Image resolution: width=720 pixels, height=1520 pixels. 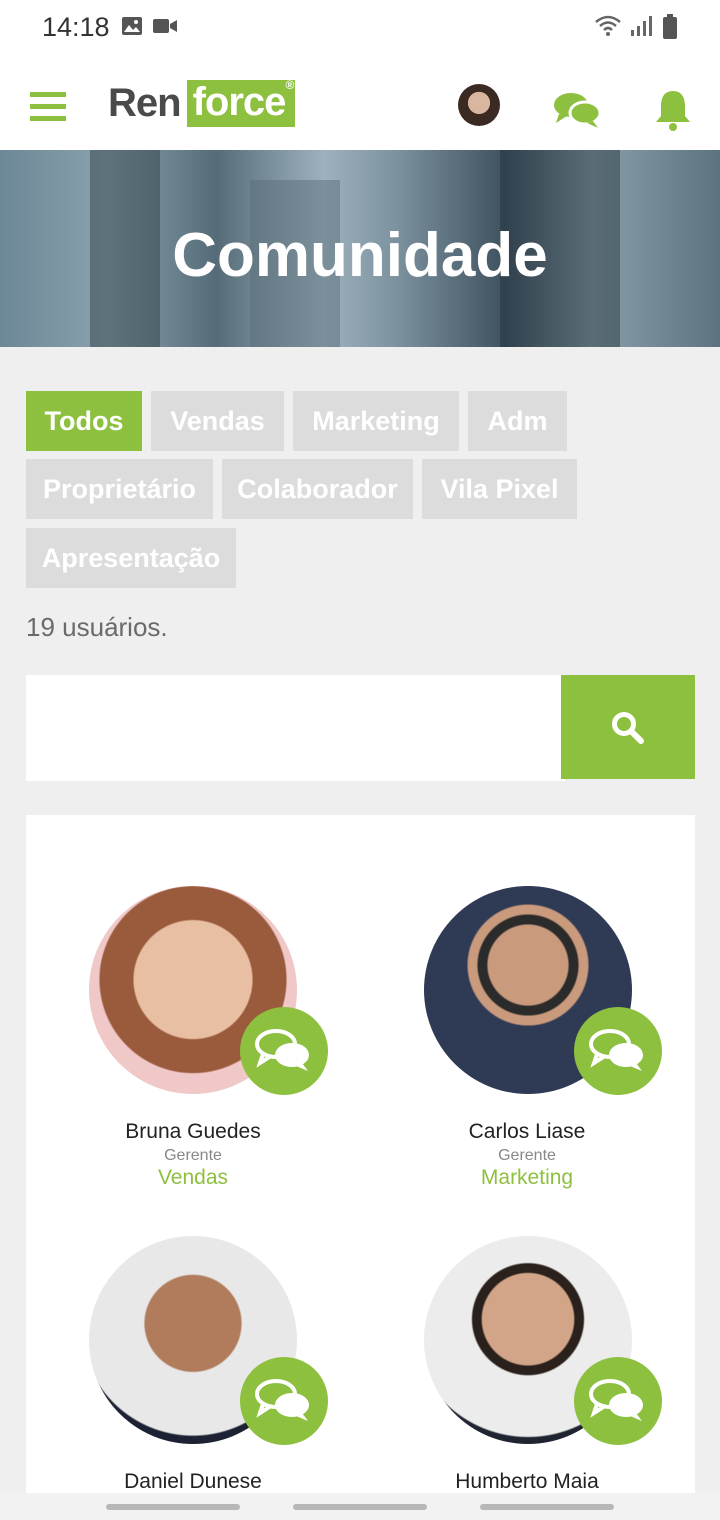 What do you see at coordinates (376, 421) in the screenshot?
I see `filter-marketing: Marketing` at bounding box center [376, 421].